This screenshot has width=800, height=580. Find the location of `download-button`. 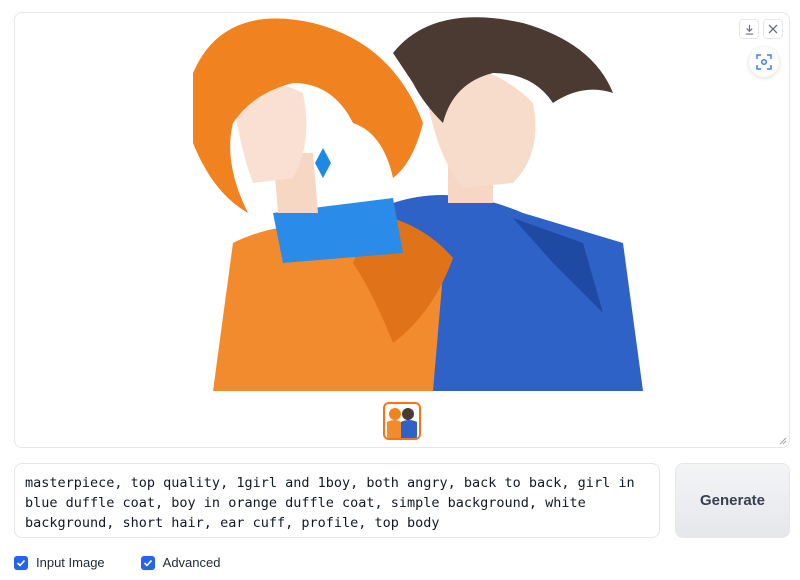

download-button is located at coordinates (749, 29).